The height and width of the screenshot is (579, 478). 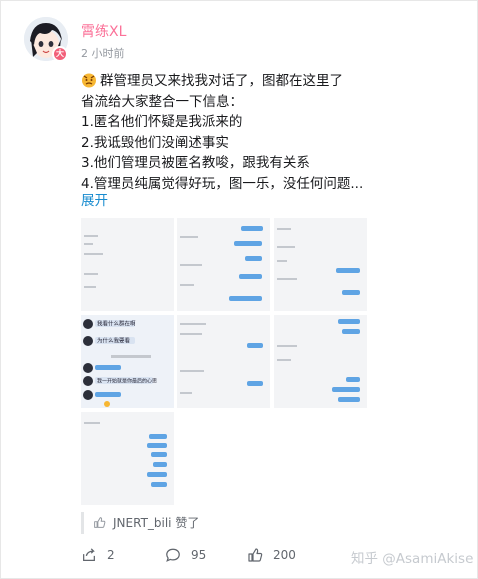 What do you see at coordinates (142, 523) in the screenshot?
I see `liked-user: JNERT_bili` at bounding box center [142, 523].